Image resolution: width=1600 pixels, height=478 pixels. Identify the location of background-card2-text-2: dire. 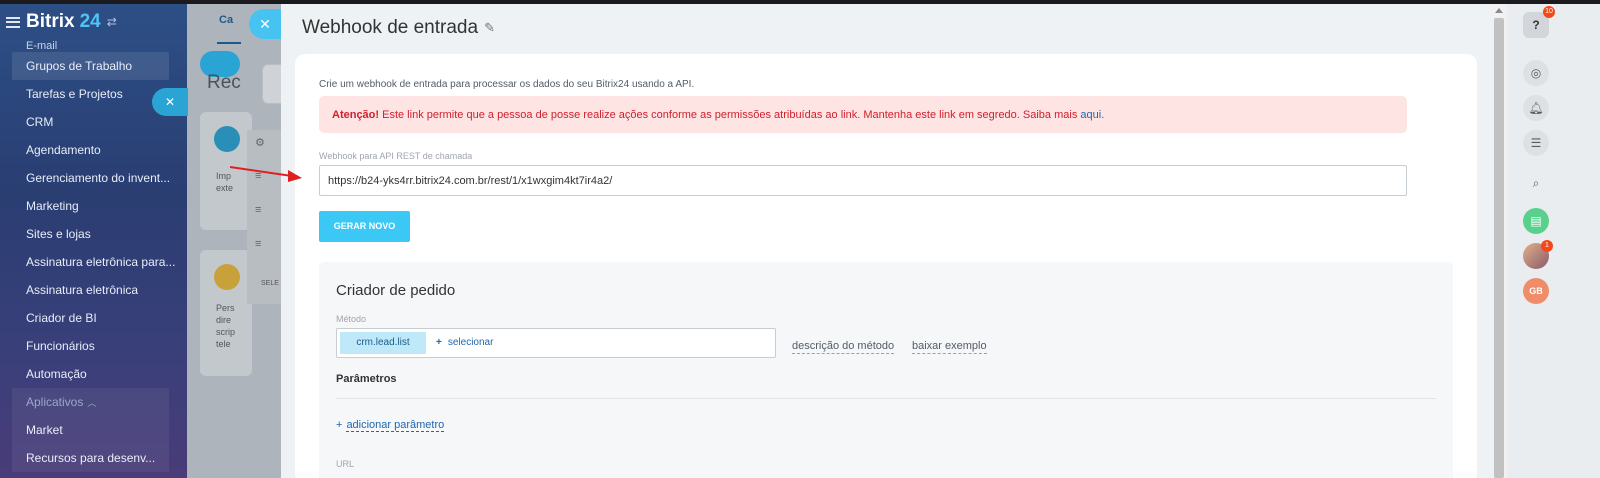
(224, 320).